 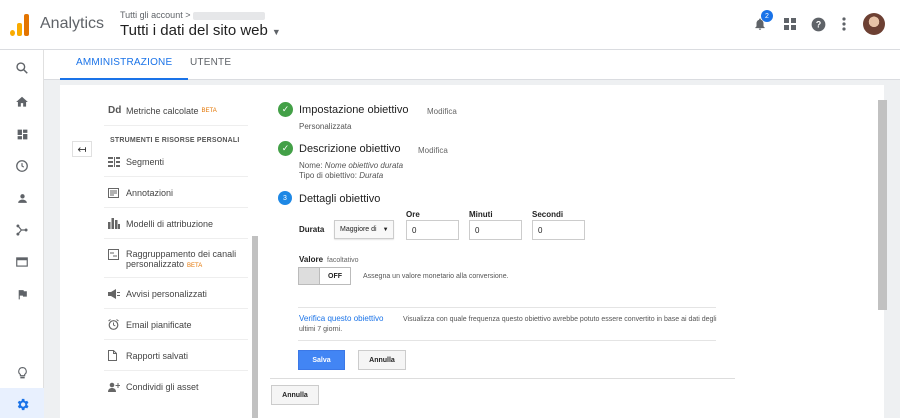 I want to click on share-user-icon, so click(x=115, y=387).